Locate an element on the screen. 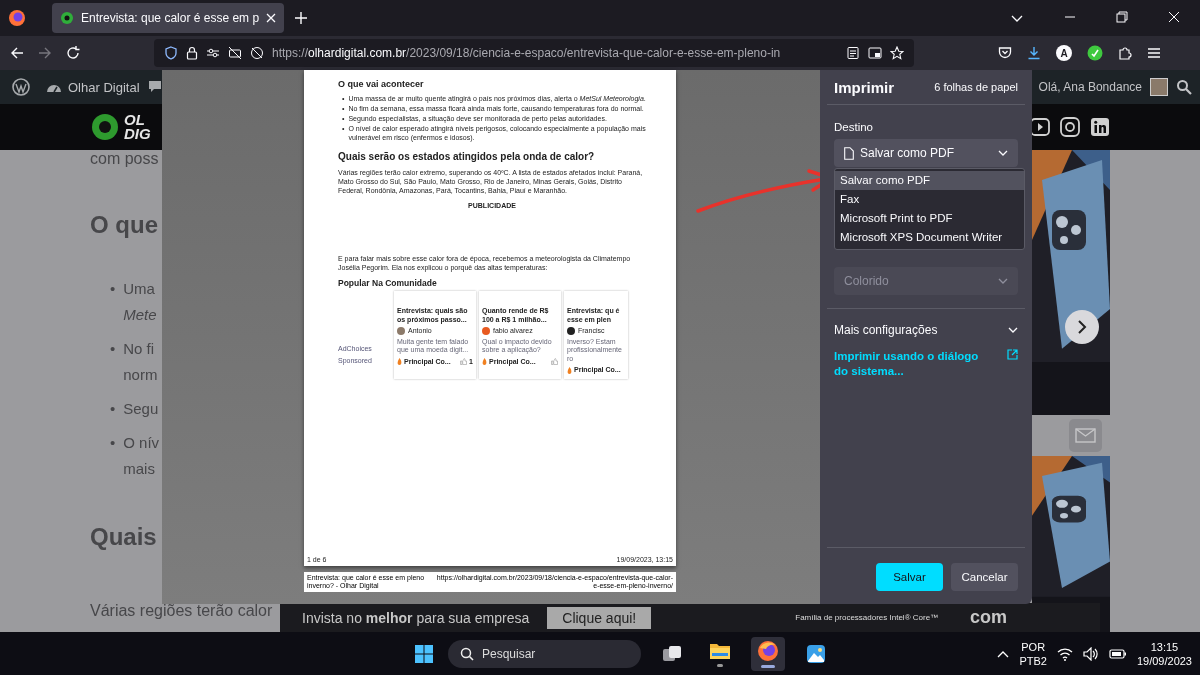 The width and height of the screenshot is (1200, 675). preview-heading: O que vai acontecer is located at coordinates (381, 84).